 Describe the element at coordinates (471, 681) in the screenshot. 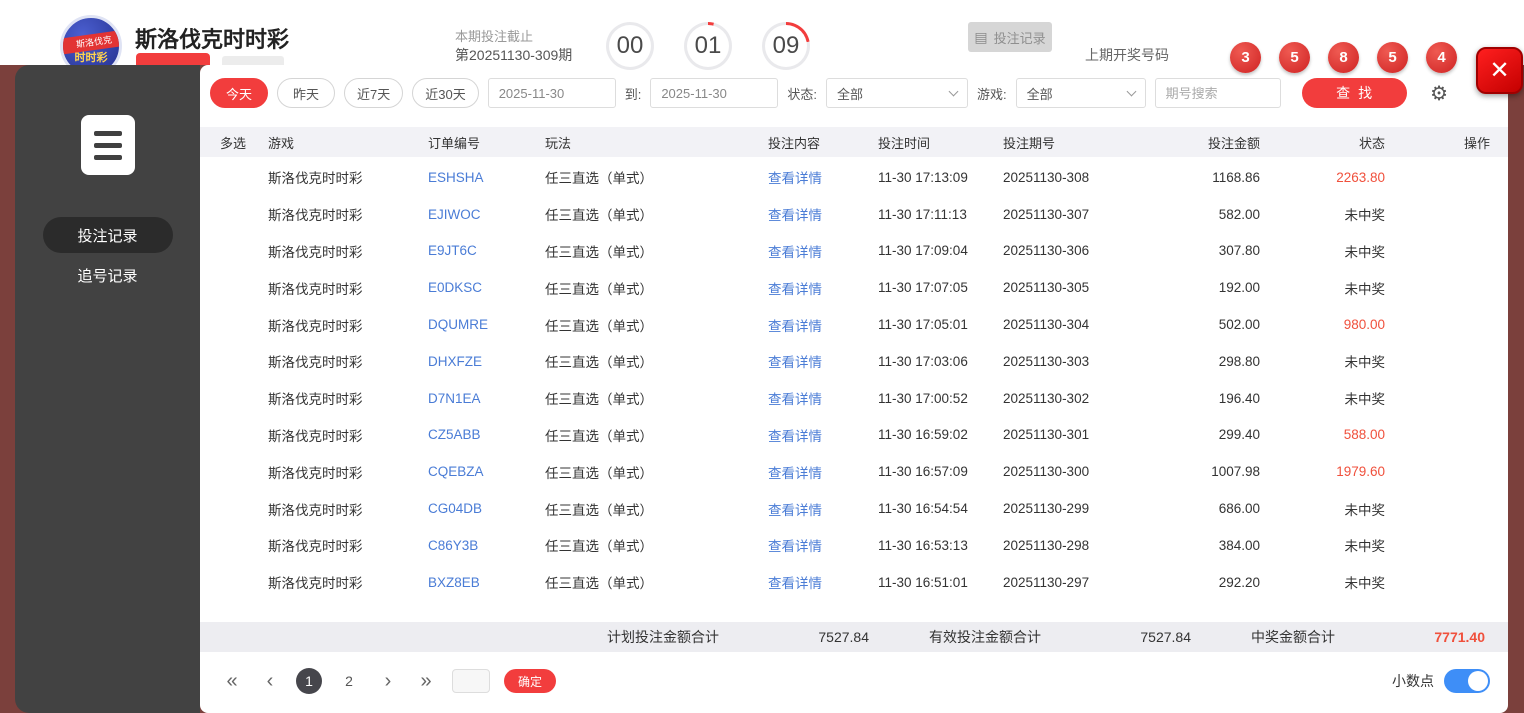

I see `page-jump-input` at that location.